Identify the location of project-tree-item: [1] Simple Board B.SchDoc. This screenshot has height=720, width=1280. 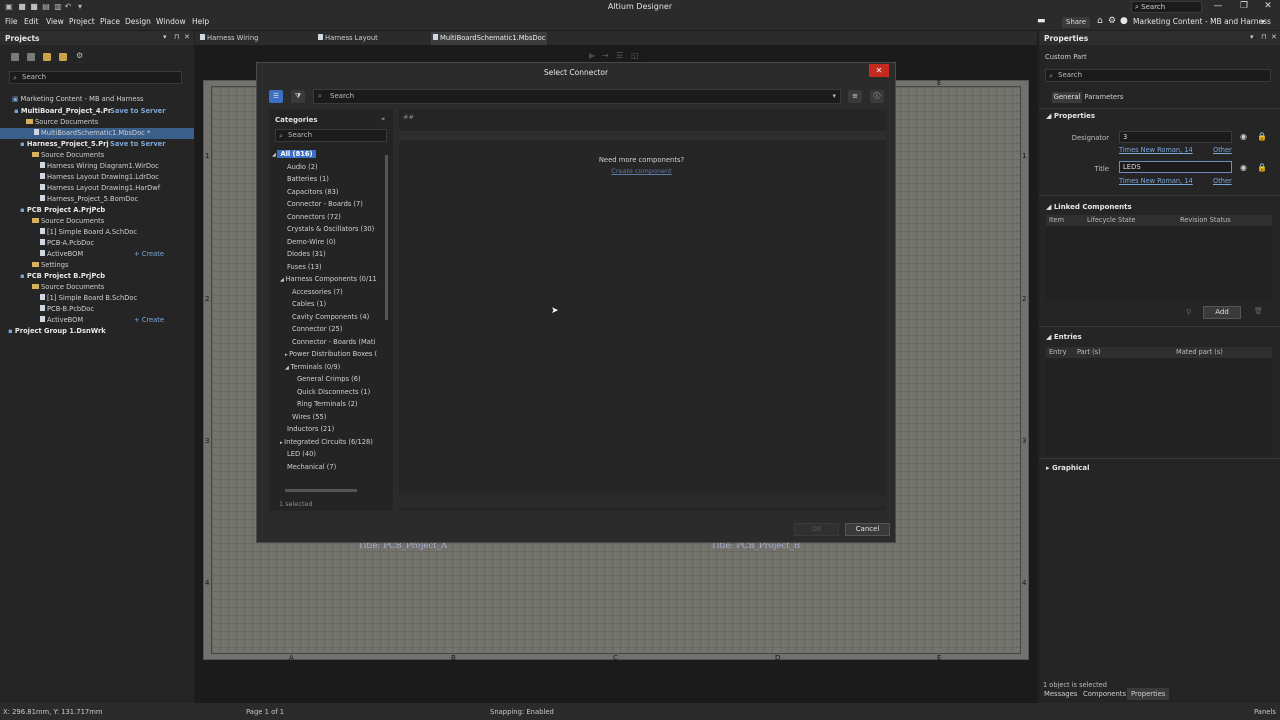
(97, 298).